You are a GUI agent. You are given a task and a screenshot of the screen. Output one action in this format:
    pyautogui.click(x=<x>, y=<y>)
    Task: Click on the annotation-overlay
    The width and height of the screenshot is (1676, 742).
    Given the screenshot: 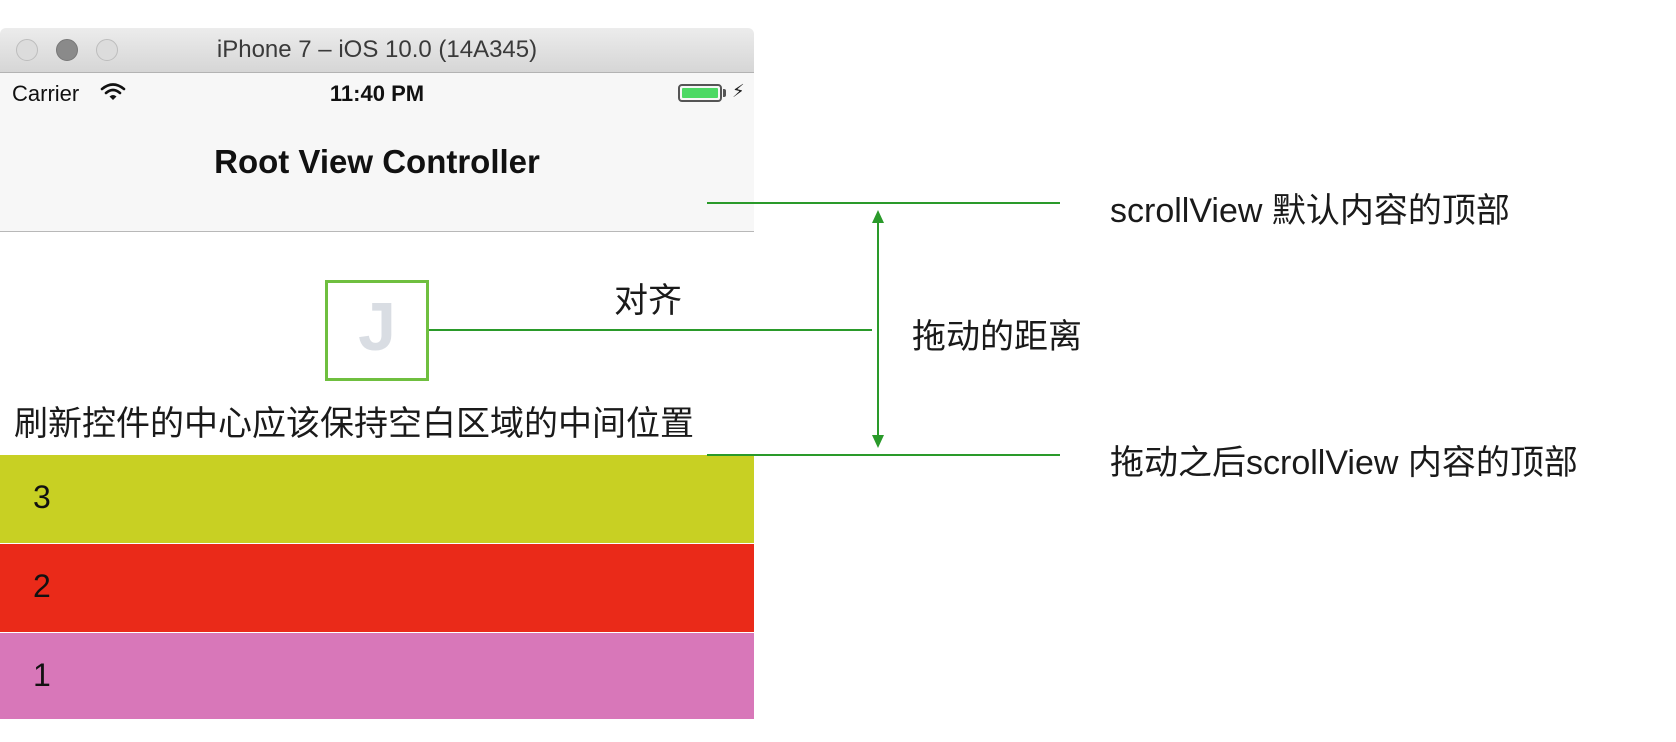 What is the action you would take?
    pyautogui.click(x=744, y=329)
    